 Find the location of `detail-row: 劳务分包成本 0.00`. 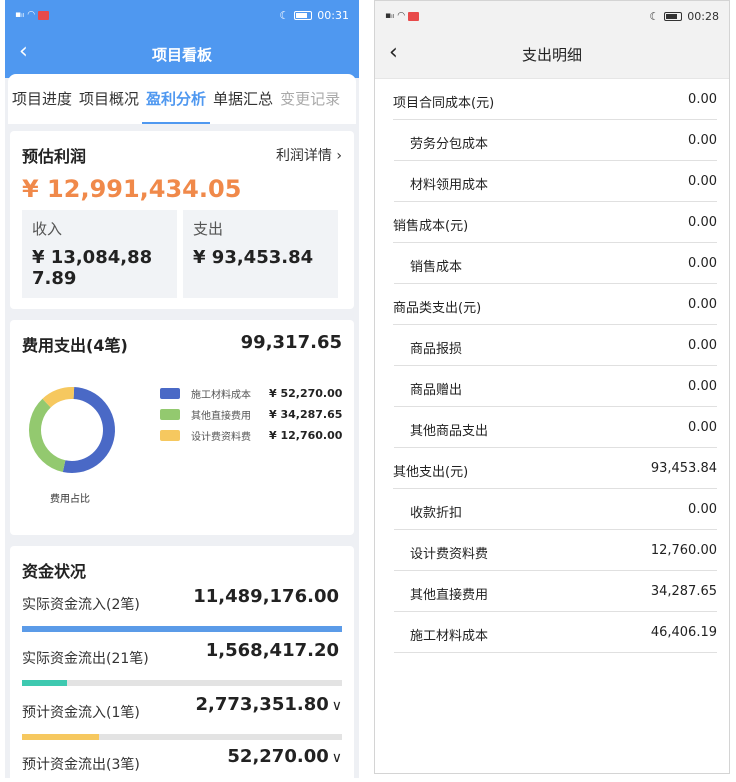

detail-row: 劳务分包成本 0.00 is located at coordinates (555, 140).